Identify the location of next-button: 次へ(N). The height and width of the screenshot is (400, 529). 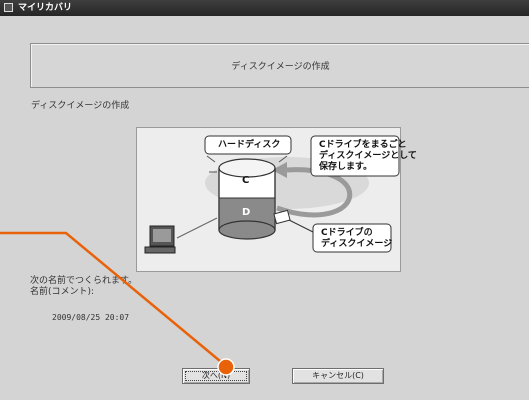
(216, 376).